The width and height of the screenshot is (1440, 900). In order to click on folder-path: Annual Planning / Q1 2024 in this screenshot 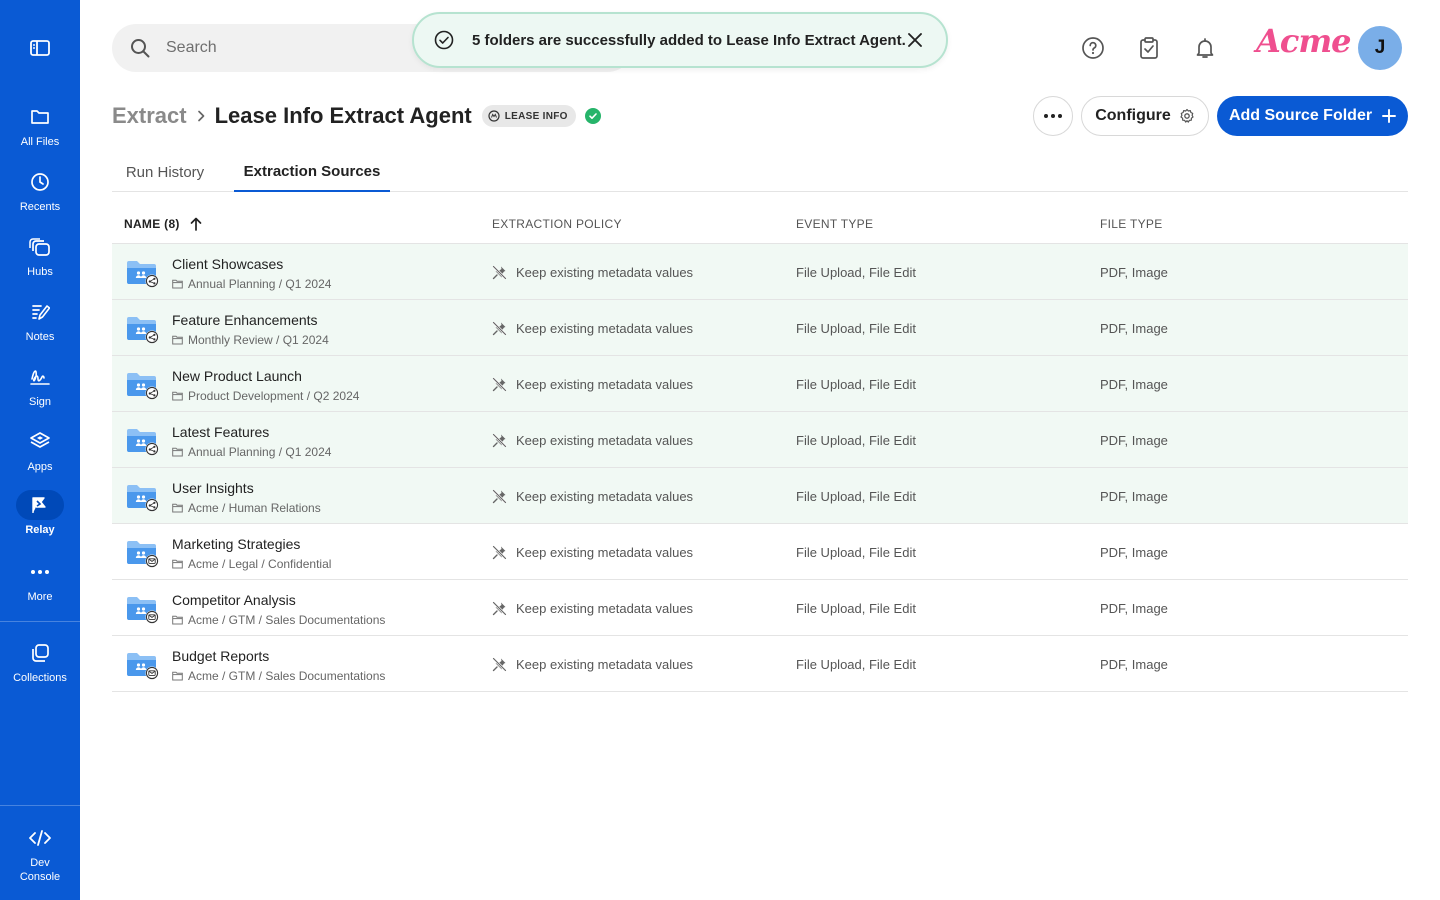, I will do `click(251, 452)`.